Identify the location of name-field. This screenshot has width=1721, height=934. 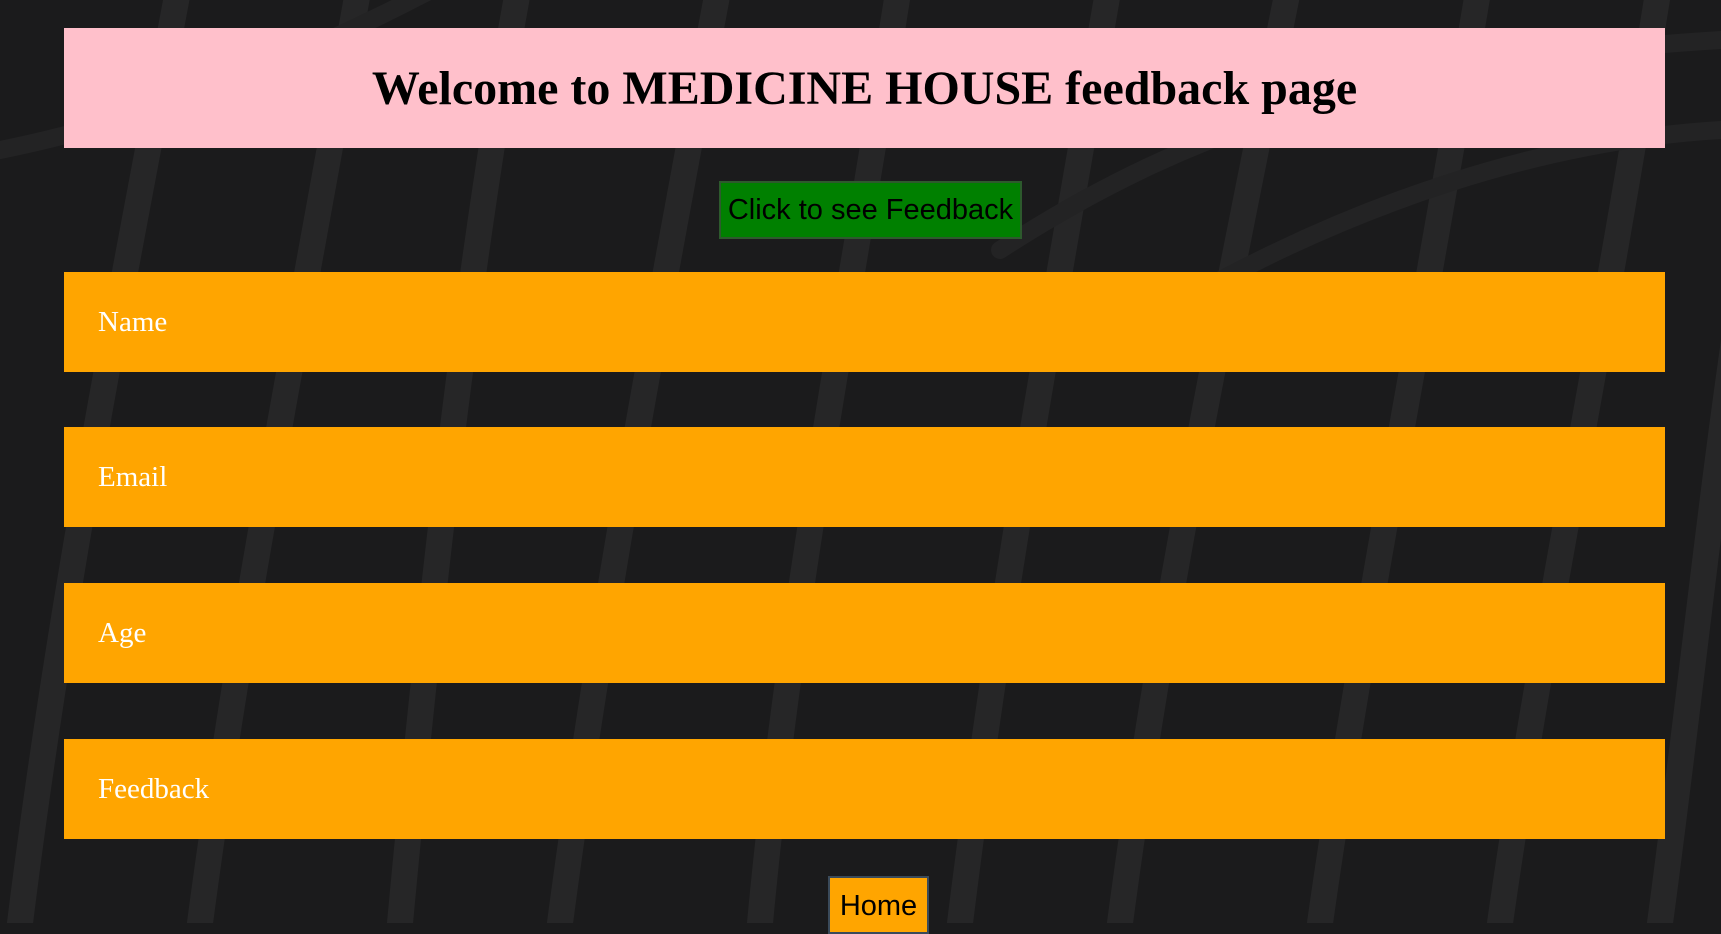
(864, 322).